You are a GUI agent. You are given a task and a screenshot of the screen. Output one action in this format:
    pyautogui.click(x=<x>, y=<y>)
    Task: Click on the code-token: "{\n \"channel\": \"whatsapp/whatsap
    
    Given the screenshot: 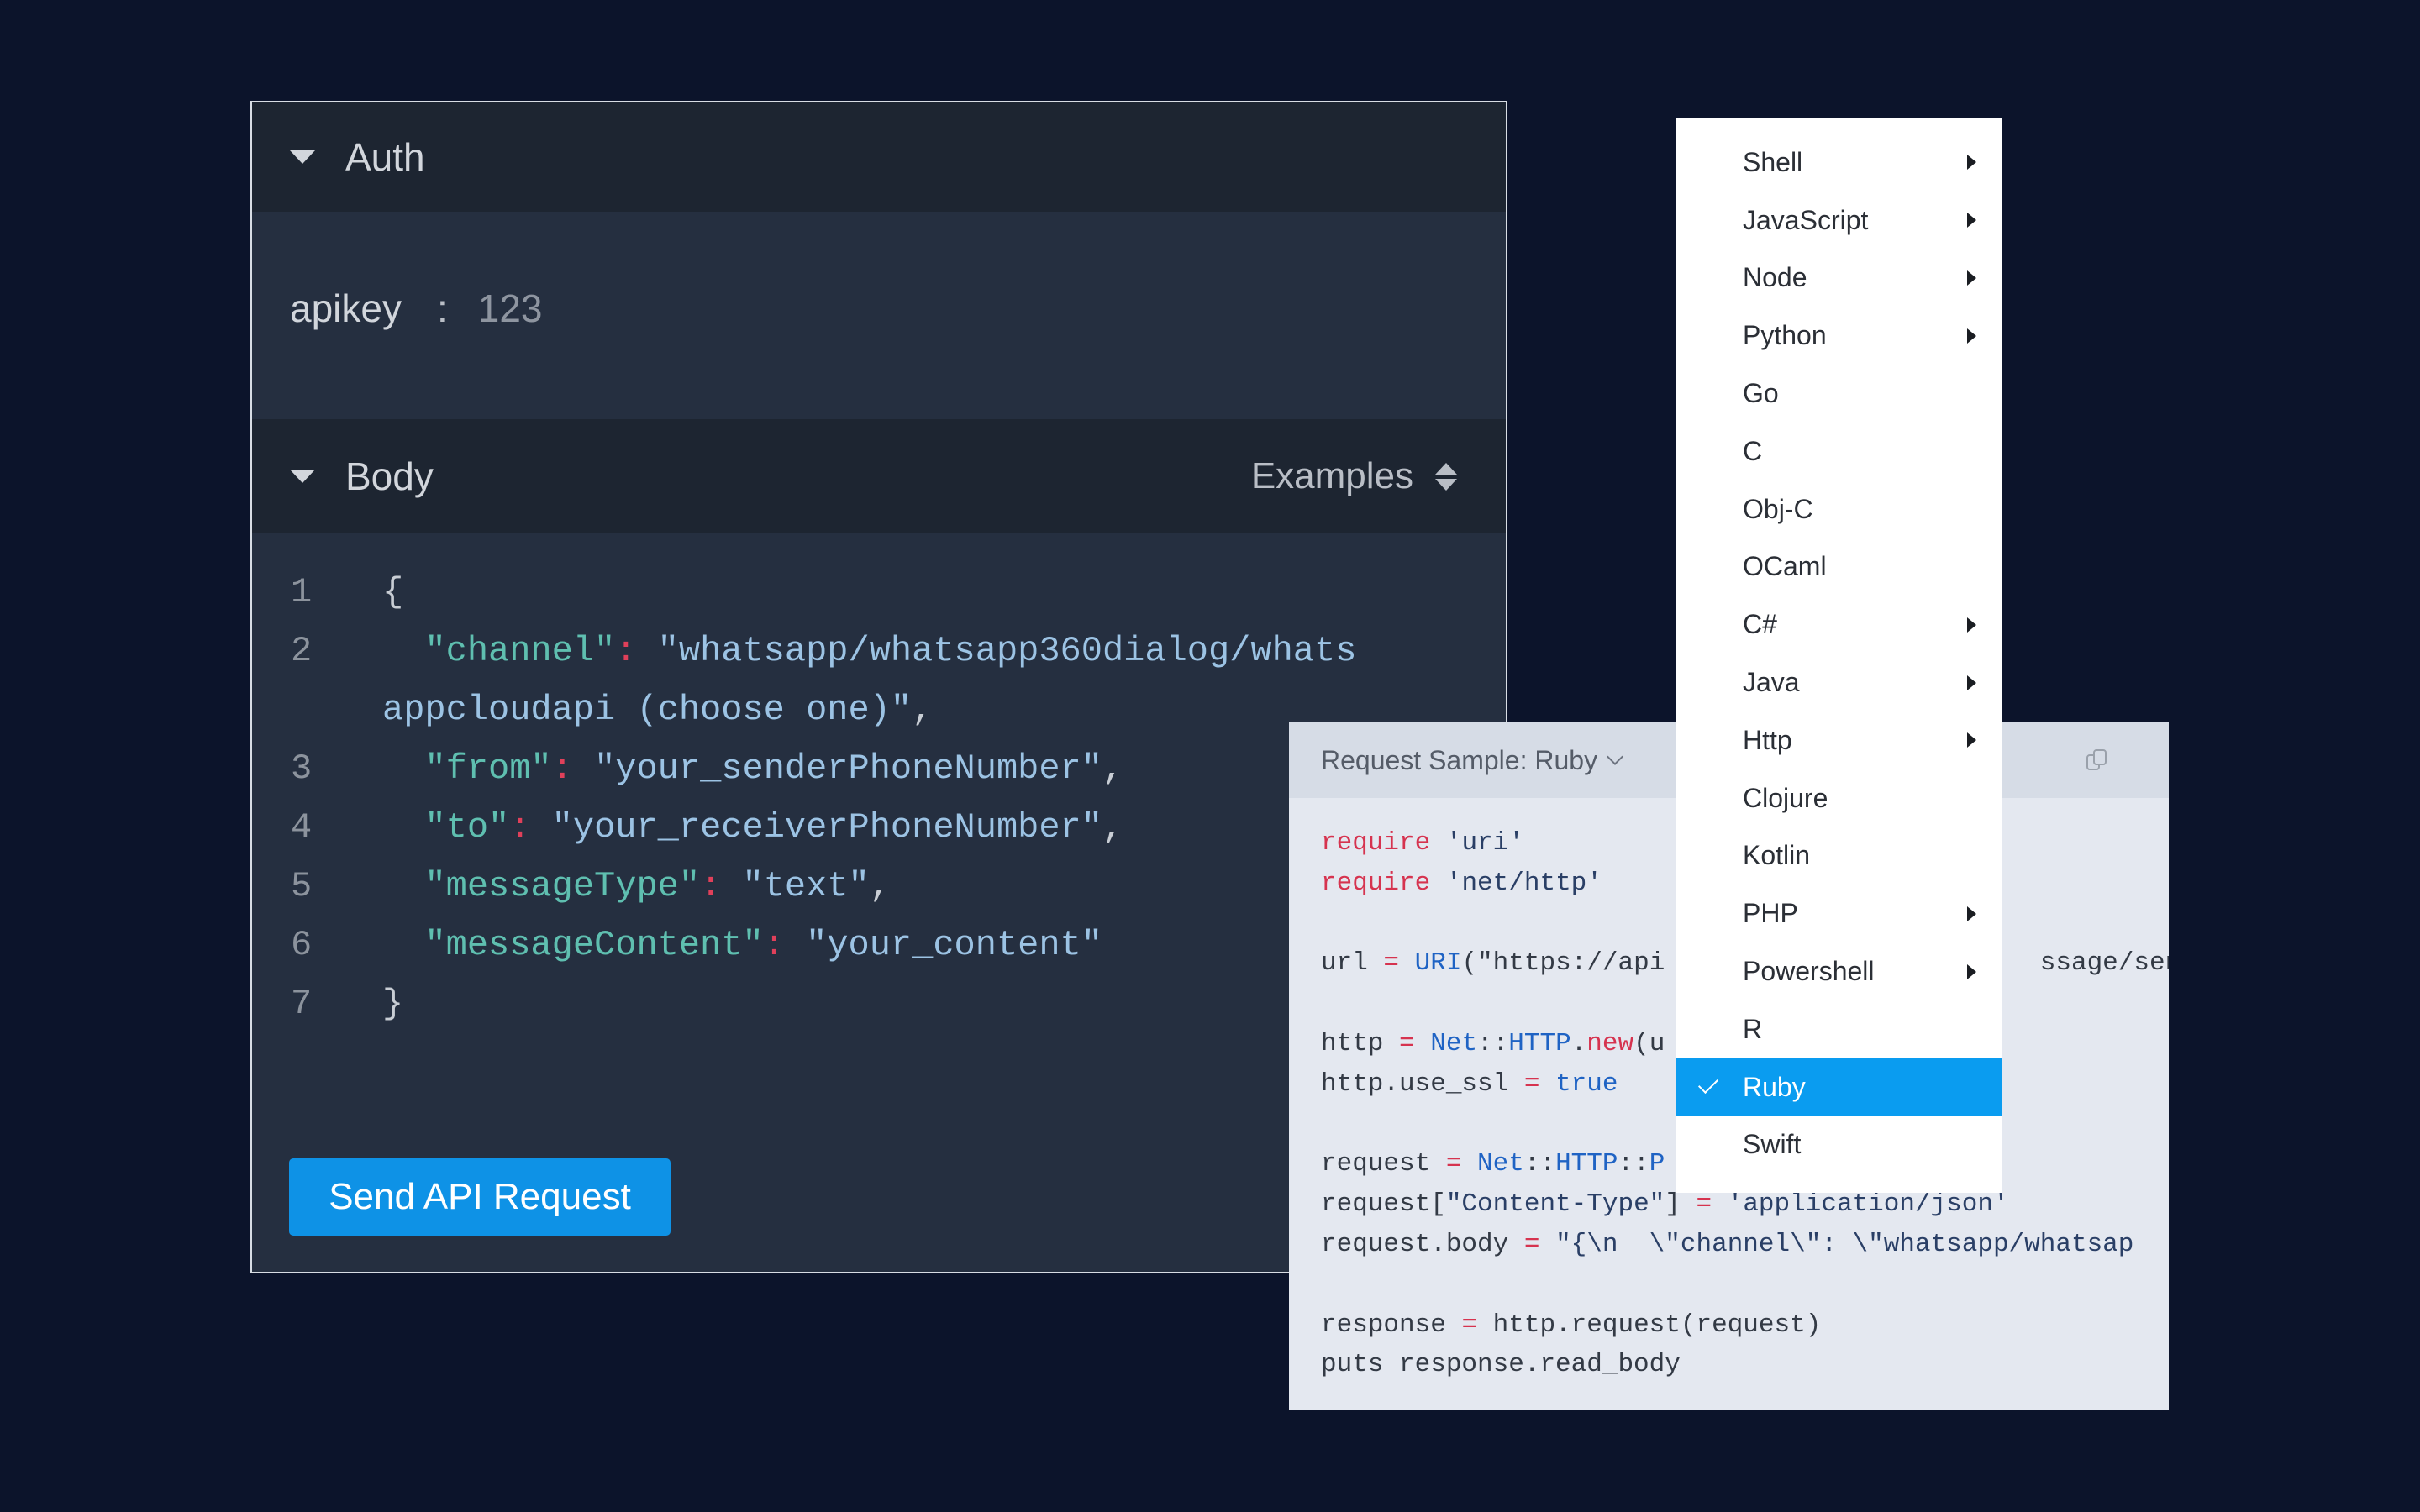 What is the action you would take?
    pyautogui.click(x=1845, y=1244)
    